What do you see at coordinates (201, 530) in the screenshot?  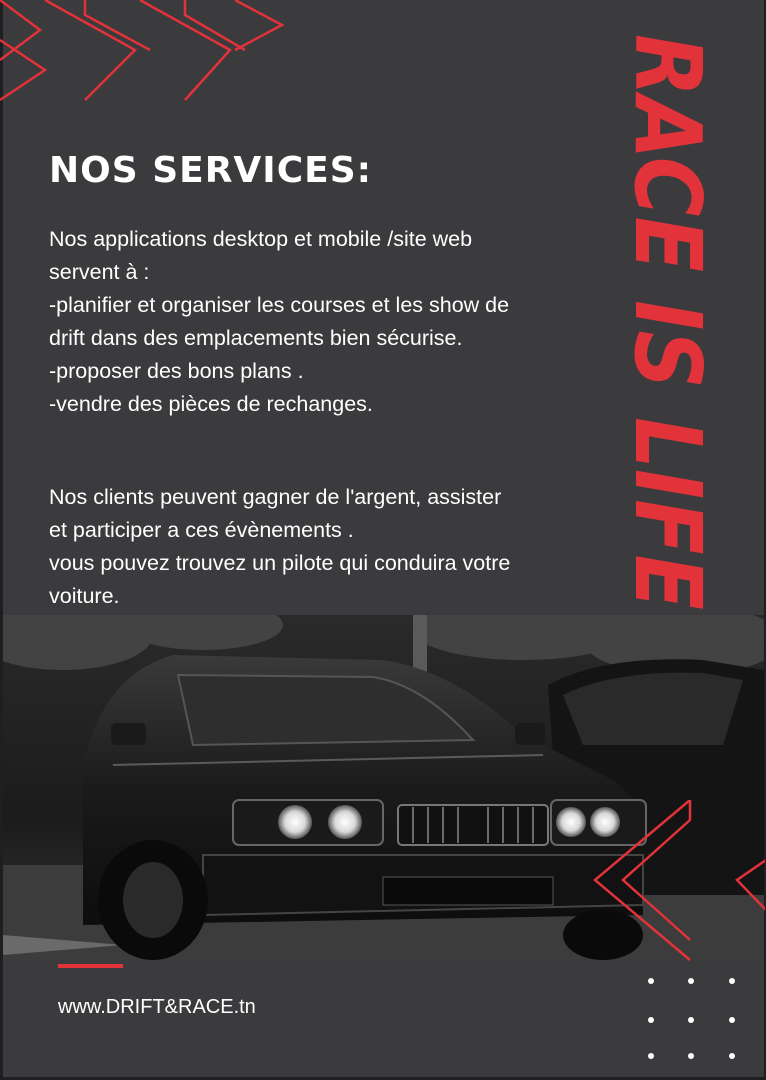 I see `text-line: et participer a ces évènements .` at bounding box center [201, 530].